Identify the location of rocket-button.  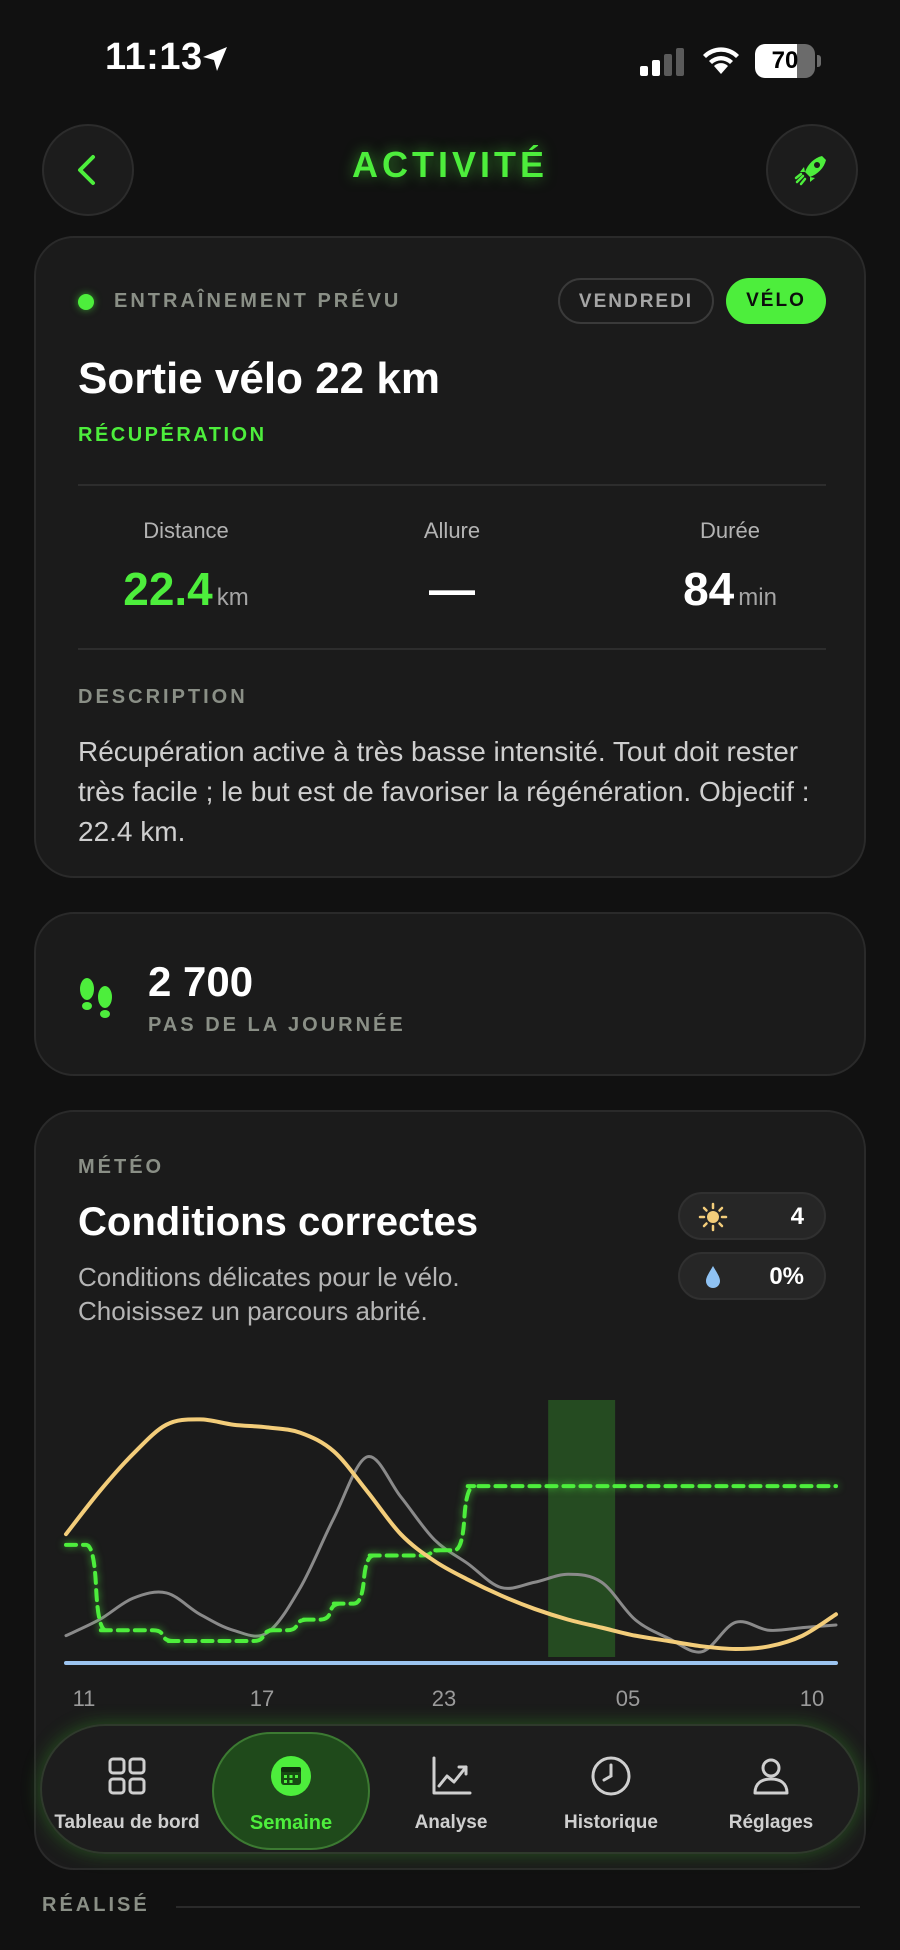
(812, 170).